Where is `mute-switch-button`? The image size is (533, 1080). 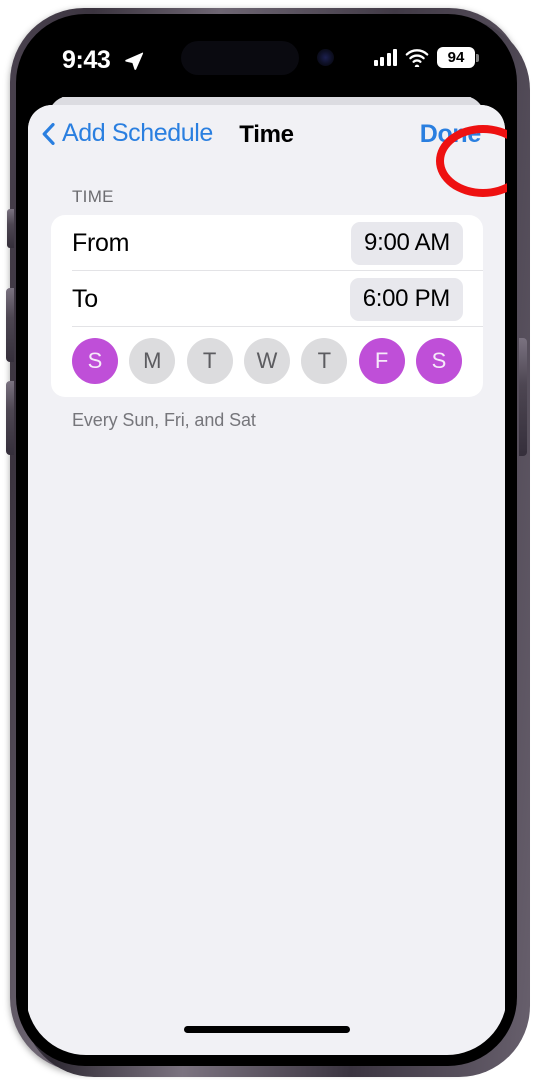
mute-switch-button is located at coordinates (10, 228).